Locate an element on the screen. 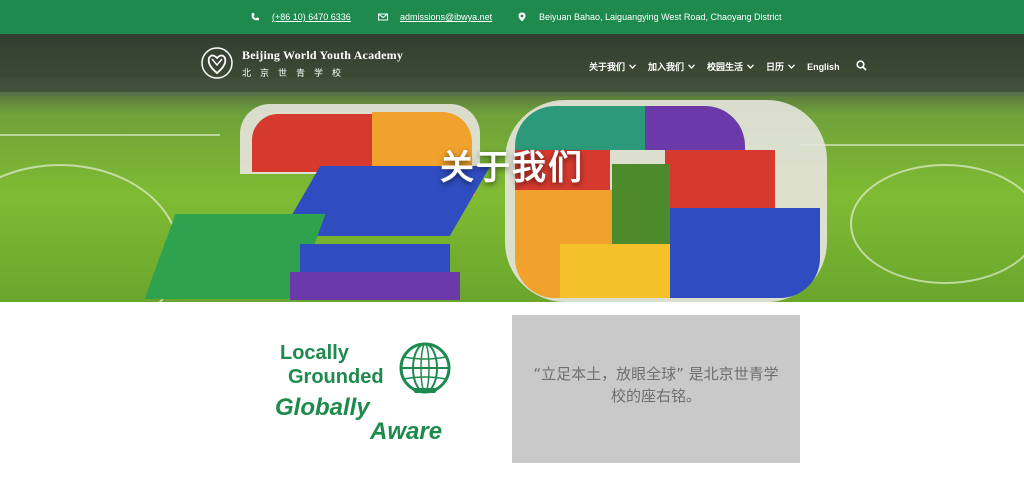 This screenshot has height=478, width=1024. motto-line: Locally is located at coordinates (314, 353).